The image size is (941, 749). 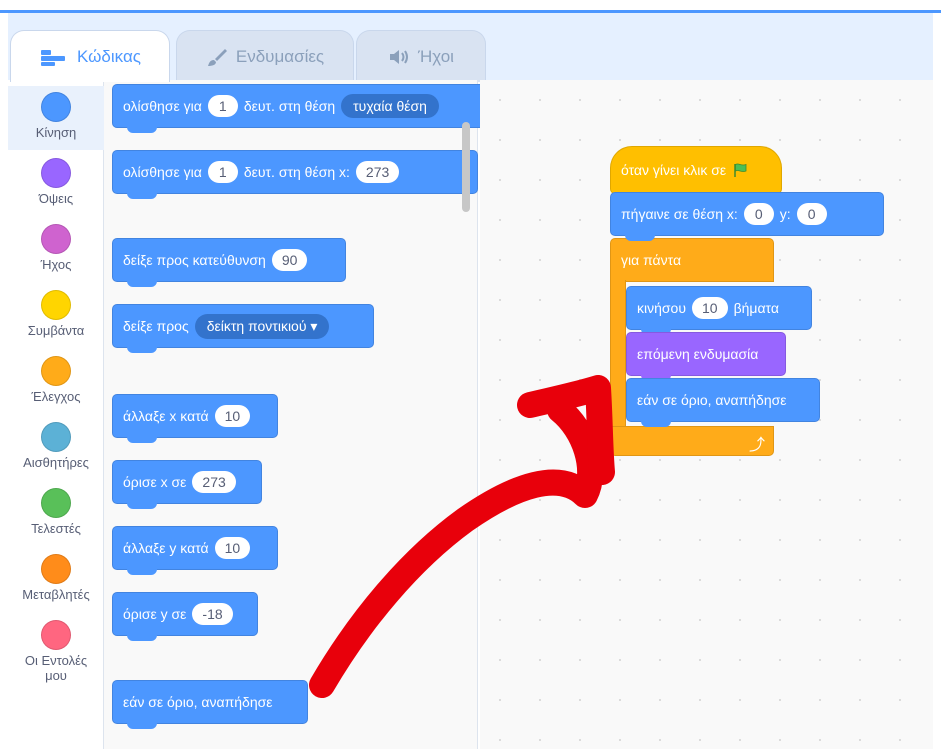 I want to click on category-motion: Κίνηση, so click(x=56, y=118).